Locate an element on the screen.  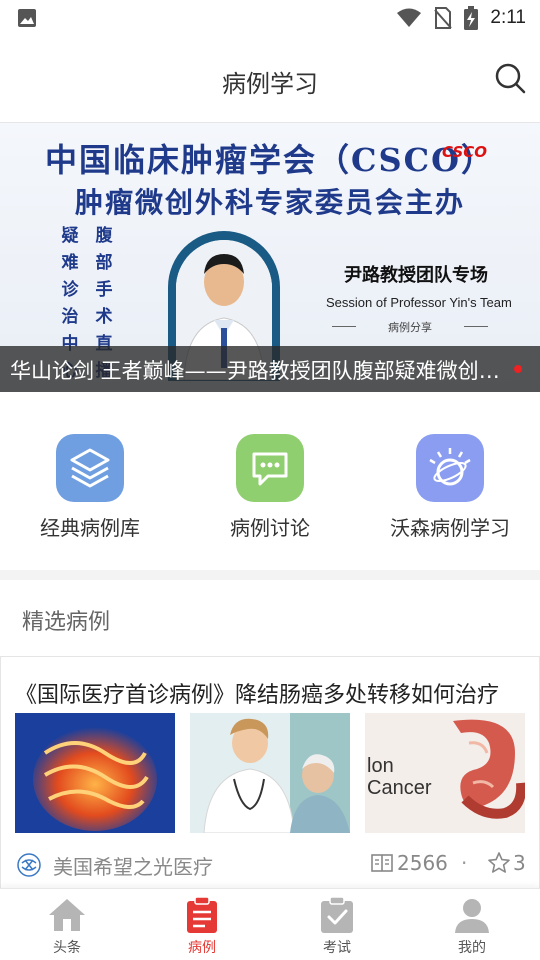
banner-subheading: 肿瘤微创外科专家委员会主办 is located at coordinates (269, 202).